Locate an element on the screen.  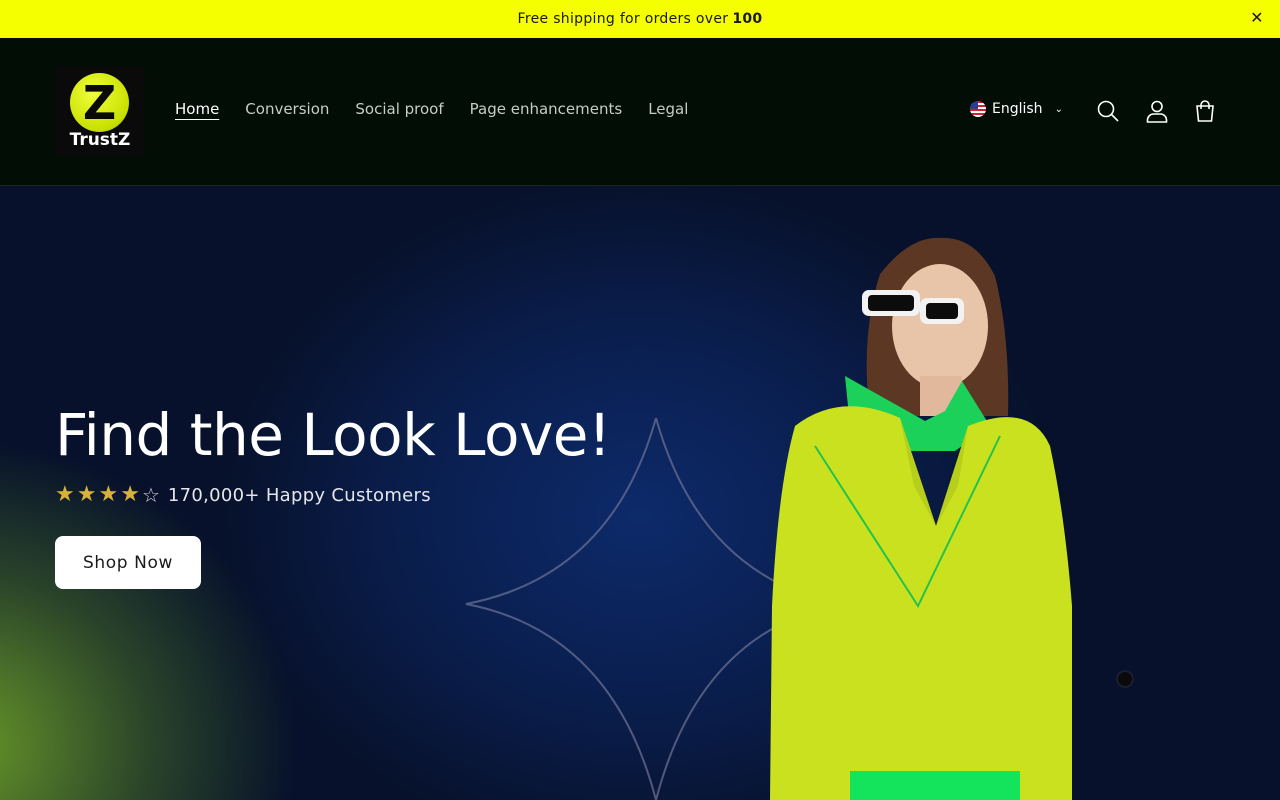
logo: Z TrustZ is located at coordinates (100, 111).